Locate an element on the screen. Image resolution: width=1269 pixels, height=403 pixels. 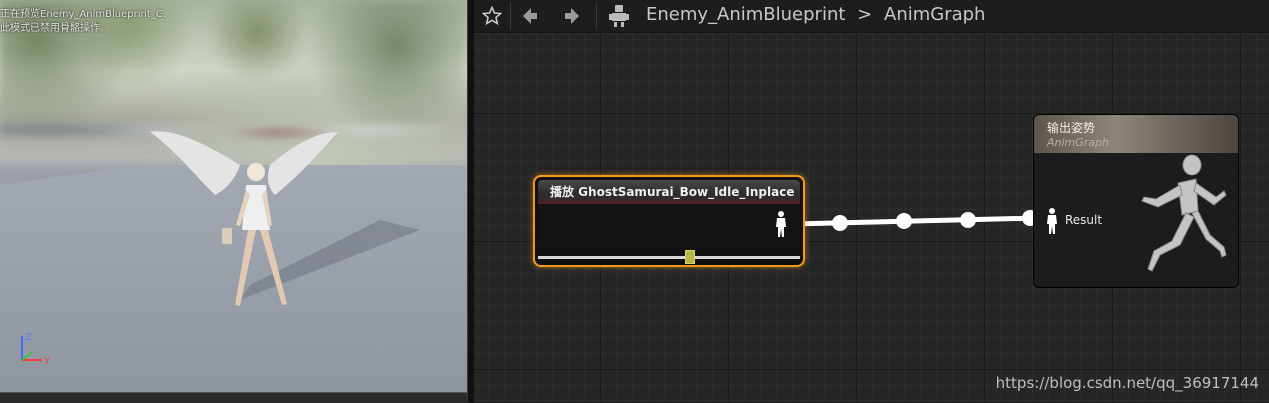
preview-status-line: 正在预览Enemy_AnimBlueprint_C. is located at coordinates (83, 14).